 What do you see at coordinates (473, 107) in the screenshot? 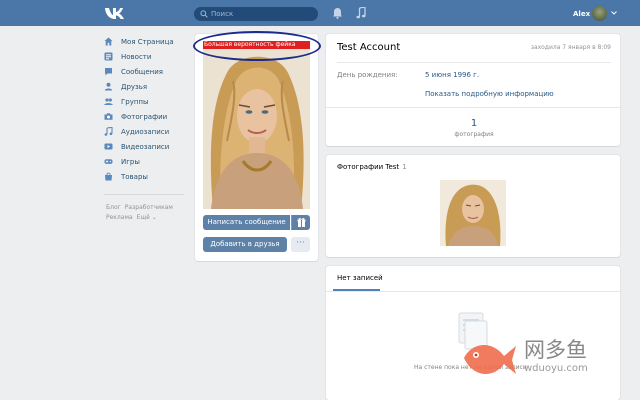
I see `counters-divider` at bounding box center [473, 107].